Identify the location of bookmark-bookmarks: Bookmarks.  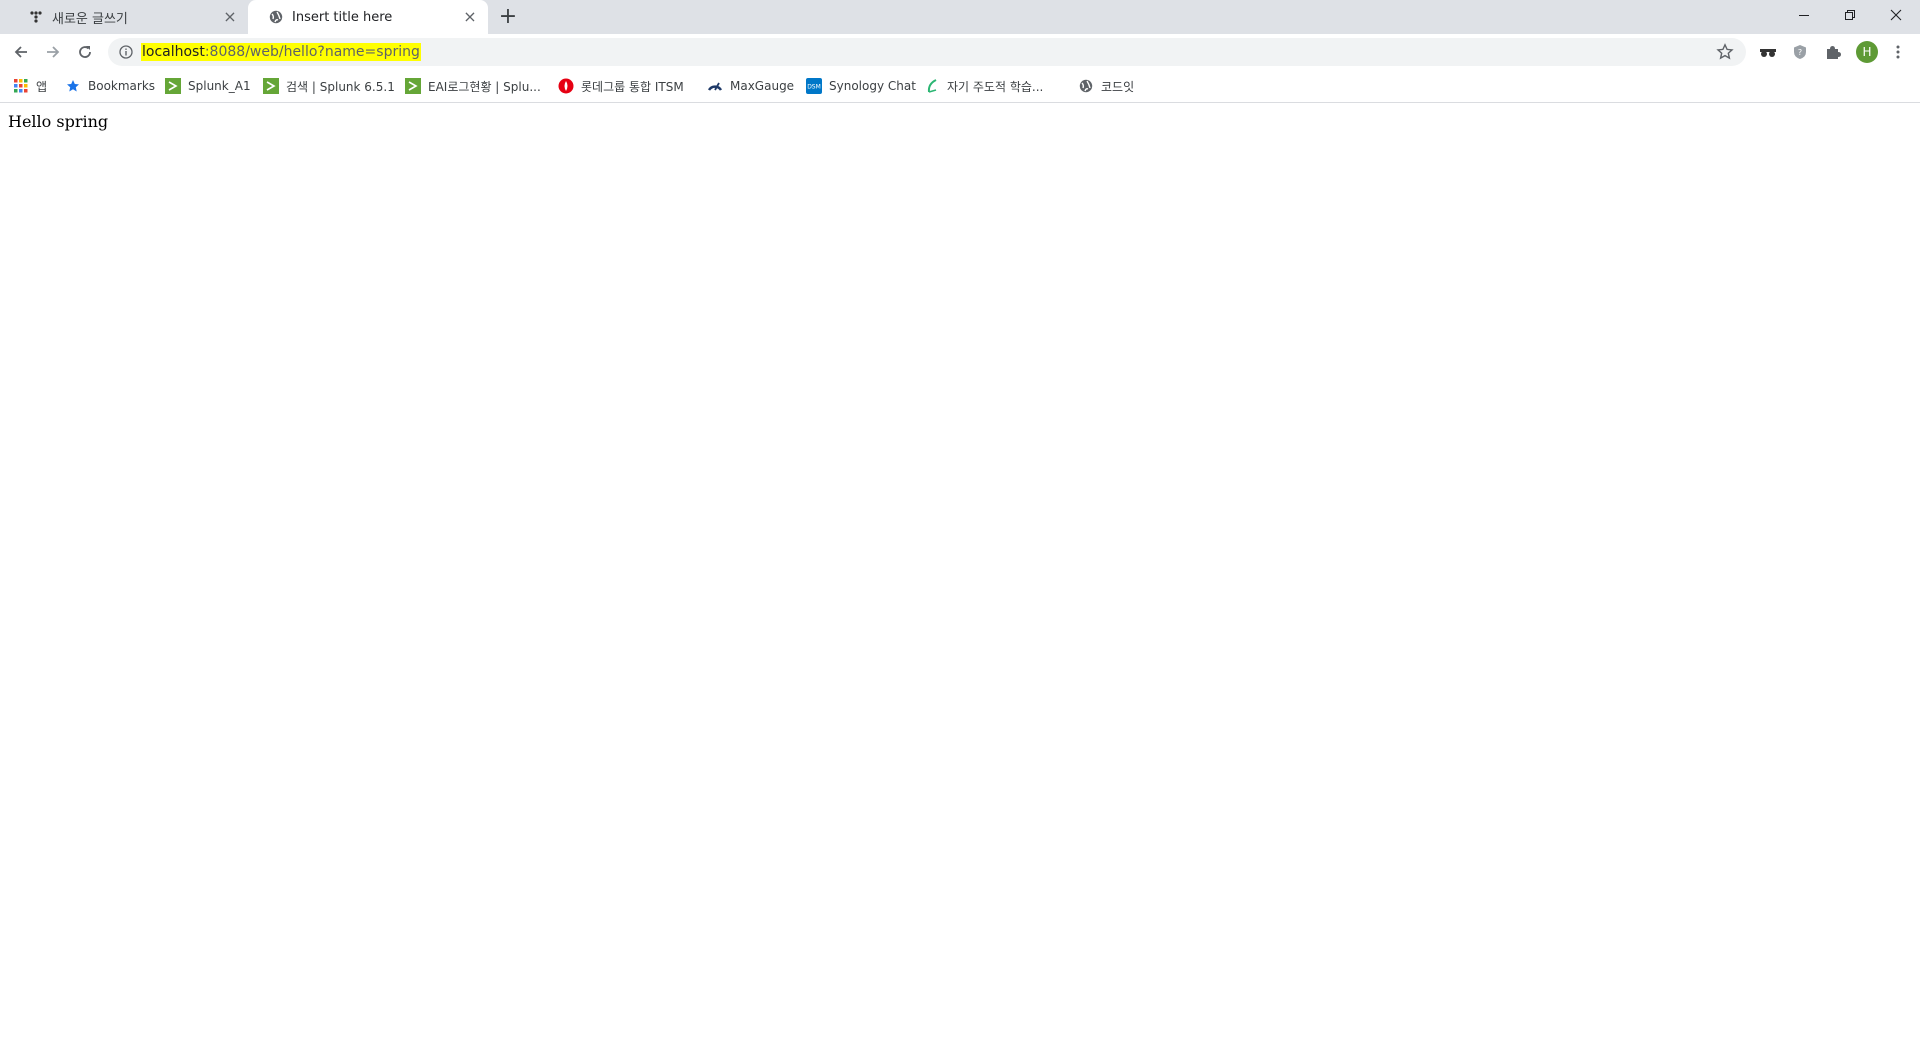
(110, 86).